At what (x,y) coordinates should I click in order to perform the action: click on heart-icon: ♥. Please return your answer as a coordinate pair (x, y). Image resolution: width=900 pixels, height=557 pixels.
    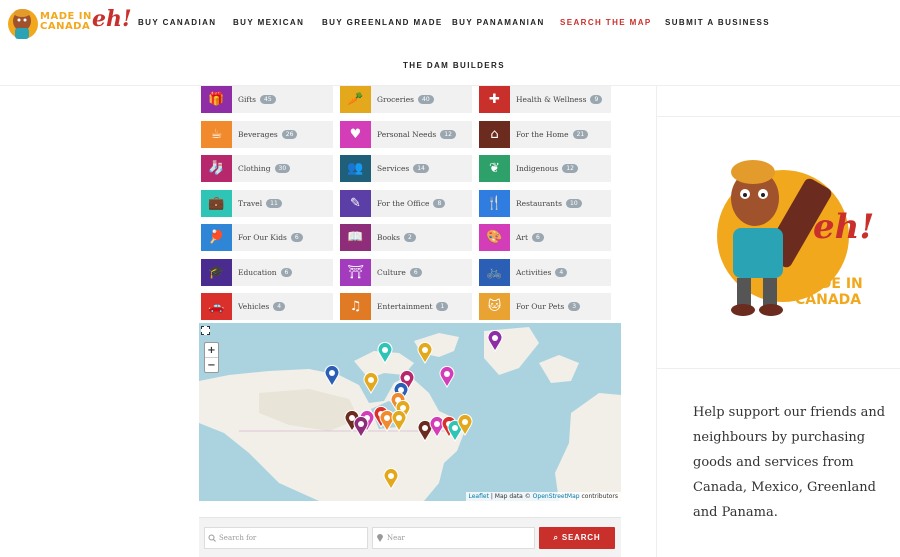
    Looking at the image, I should click on (355, 134).